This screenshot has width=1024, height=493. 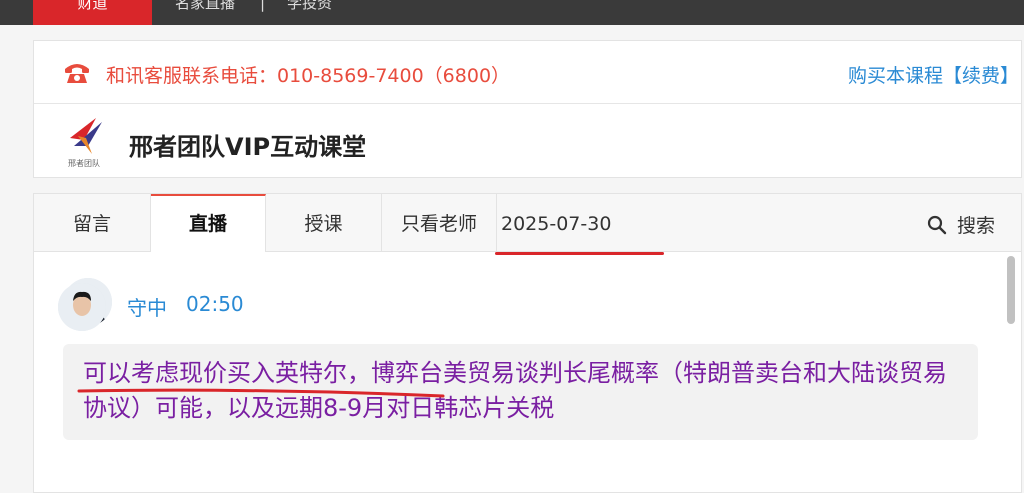 I want to click on message-time: 02:50, so click(x=215, y=304).